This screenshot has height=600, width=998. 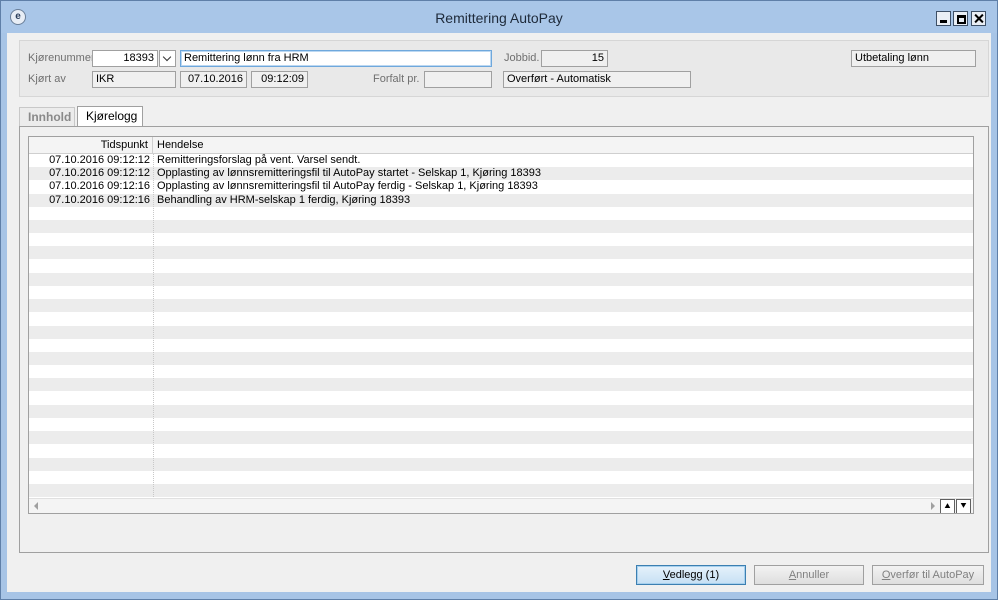 I want to click on scroll-left-icon, so click(x=36, y=506).